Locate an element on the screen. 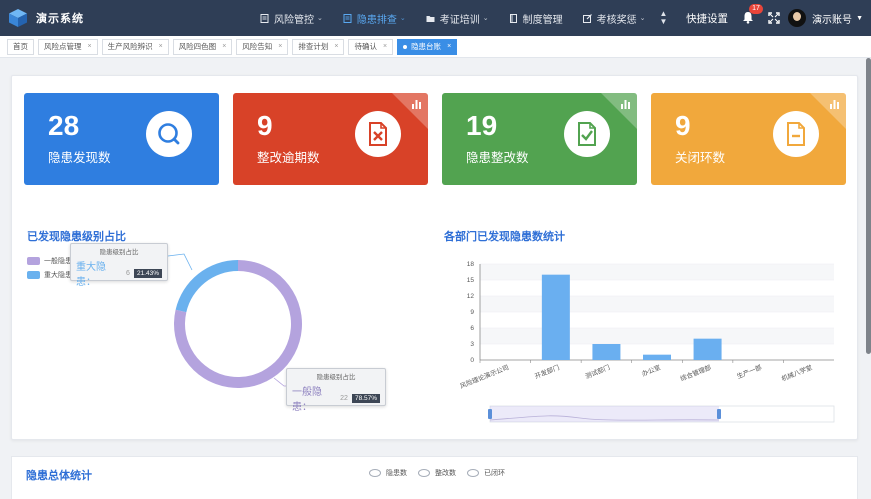 Image resolution: width=871 pixels, height=499 pixels. datazoom-handle-left is located at coordinates (490, 414).